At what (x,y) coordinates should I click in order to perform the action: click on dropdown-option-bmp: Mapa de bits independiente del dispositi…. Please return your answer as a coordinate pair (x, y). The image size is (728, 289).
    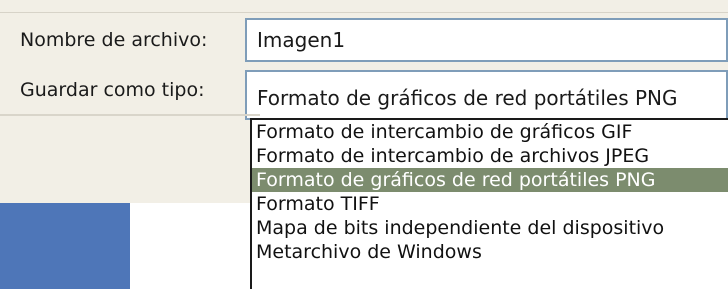
    Looking at the image, I should click on (490, 228).